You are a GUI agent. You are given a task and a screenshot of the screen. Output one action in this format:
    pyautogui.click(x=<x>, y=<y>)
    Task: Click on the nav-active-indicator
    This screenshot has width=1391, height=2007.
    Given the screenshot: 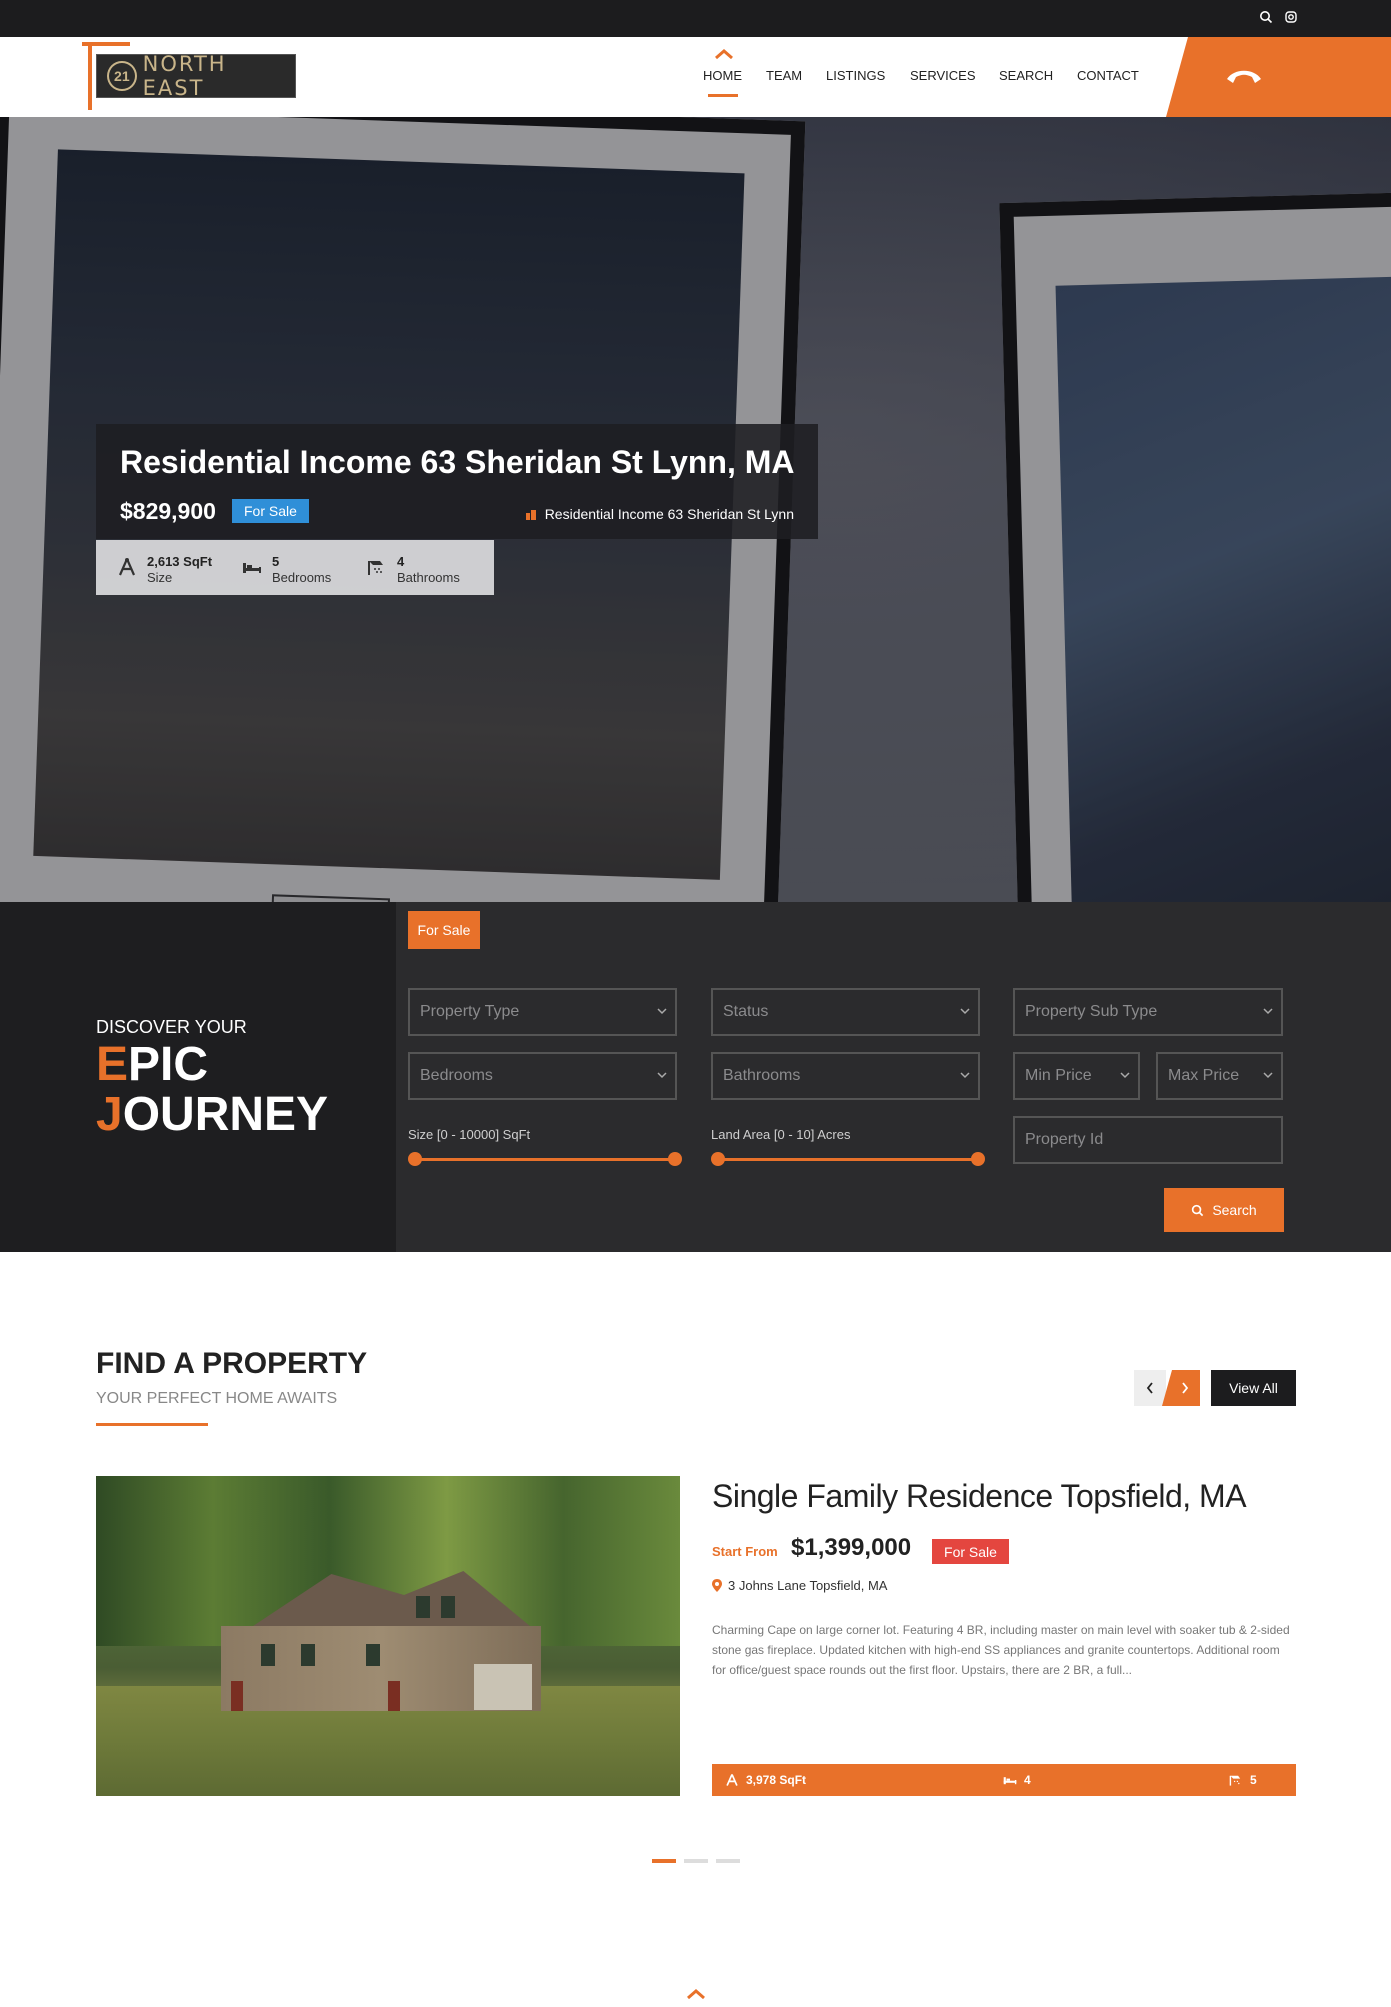 What is the action you would take?
    pyautogui.click(x=723, y=95)
    